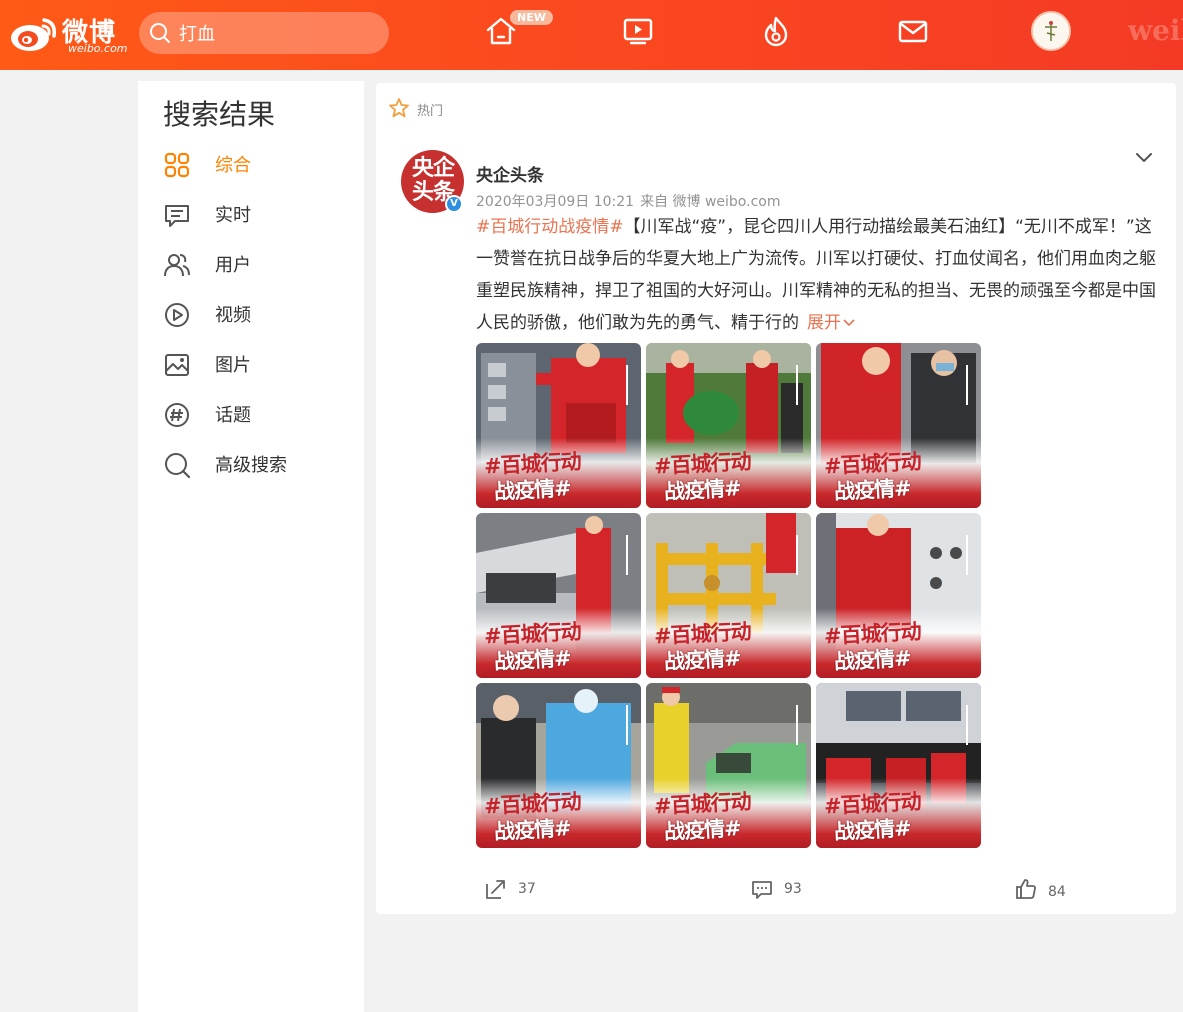 Image resolution: width=1183 pixels, height=1012 pixels. What do you see at coordinates (233, 215) in the screenshot?
I see `sidebar-item-label: 实时` at bounding box center [233, 215].